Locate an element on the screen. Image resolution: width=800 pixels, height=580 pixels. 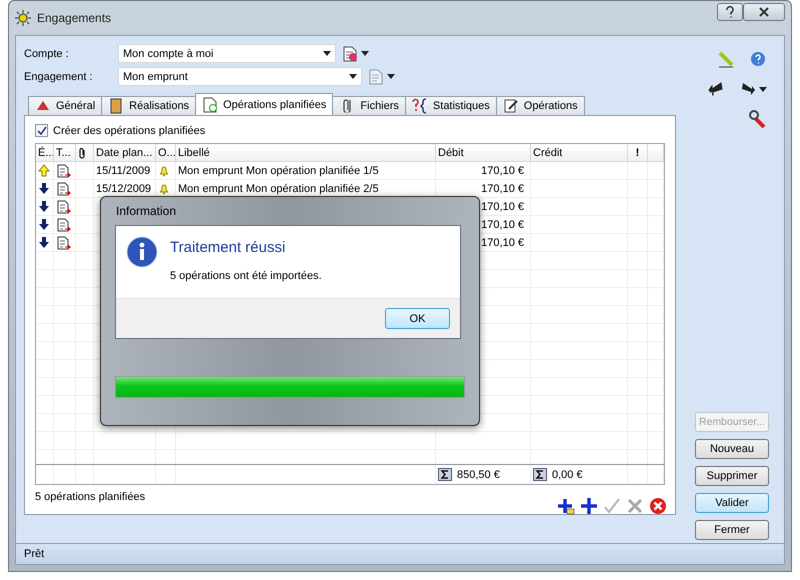
date-cell: 15/11/2009 is located at coordinates (123, 170).